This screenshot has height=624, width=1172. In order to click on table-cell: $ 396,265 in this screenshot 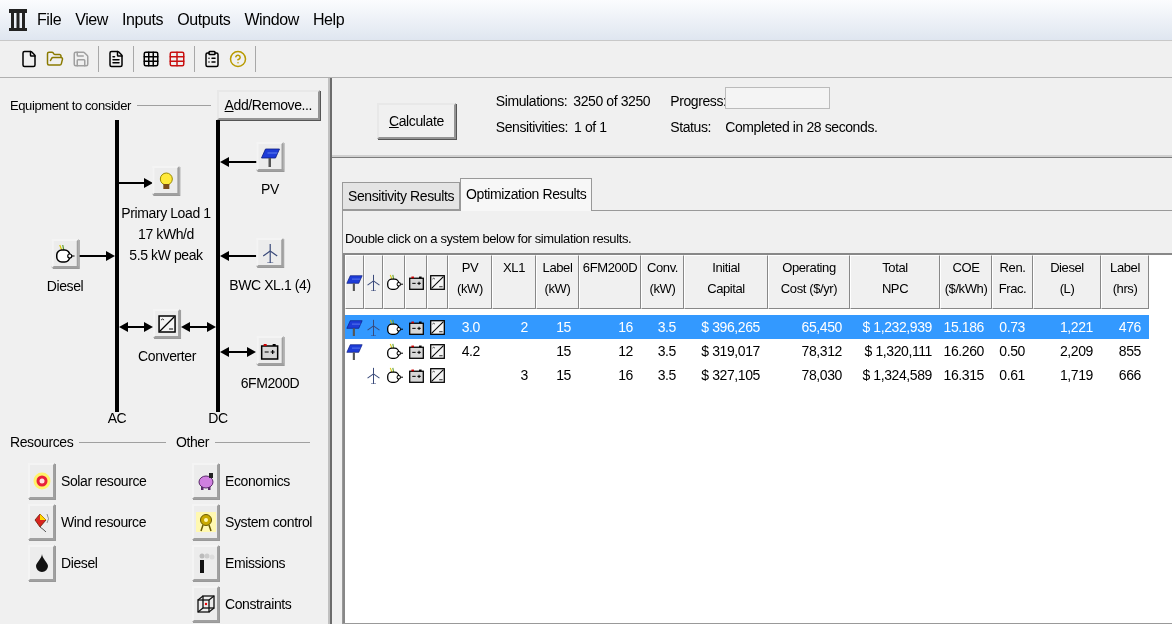, I will do `click(726, 327)`.